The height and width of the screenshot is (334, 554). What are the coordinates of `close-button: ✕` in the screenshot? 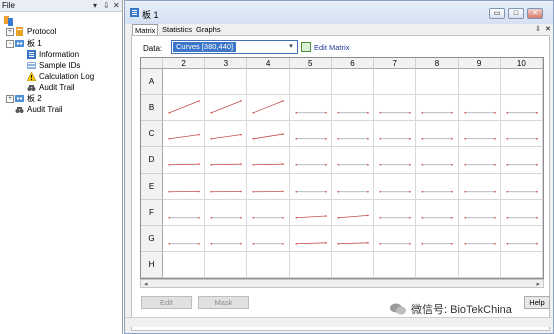 It's located at (535, 13).